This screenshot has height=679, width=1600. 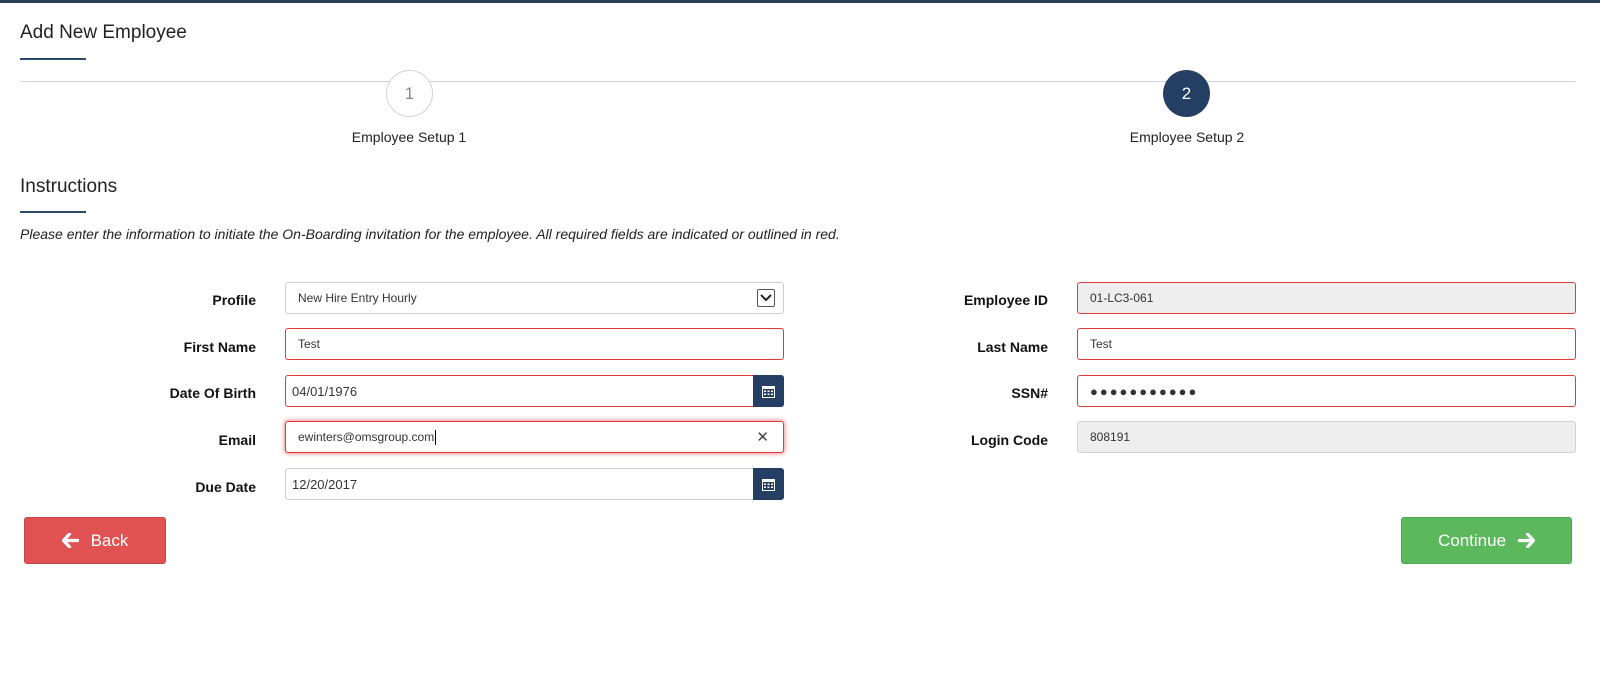 What do you see at coordinates (325, 484) in the screenshot?
I see `due-date-value: 12/20/2017` at bounding box center [325, 484].